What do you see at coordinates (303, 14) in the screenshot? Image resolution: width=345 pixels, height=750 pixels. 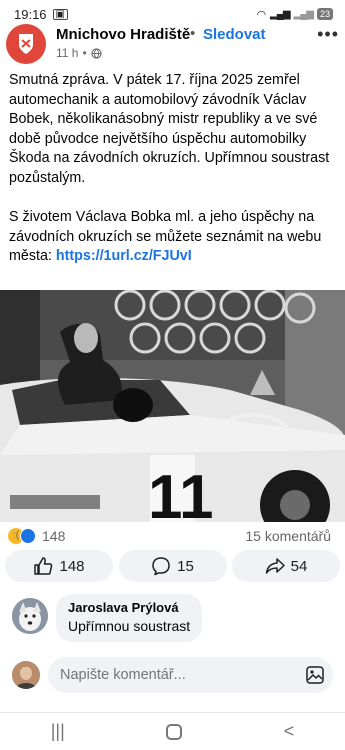 I see `signal-icon-2: ▂▄▆` at bounding box center [303, 14].